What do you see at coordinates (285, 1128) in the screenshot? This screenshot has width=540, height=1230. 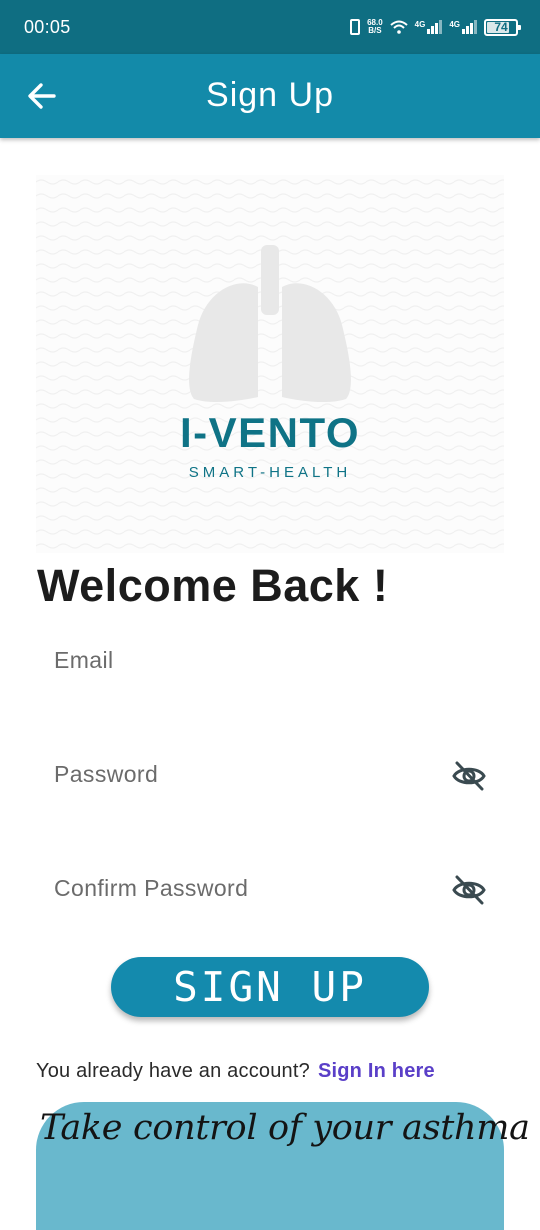 I see `promo-text: Take control of your asthma` at bounding box center [285, 1128].